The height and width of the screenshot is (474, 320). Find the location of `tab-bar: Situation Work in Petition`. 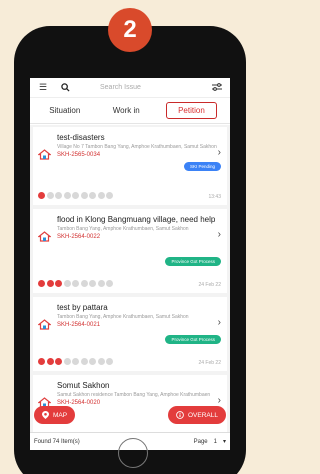

tab-bar: Situation Work in Petition is located at coordinates (130, 111).